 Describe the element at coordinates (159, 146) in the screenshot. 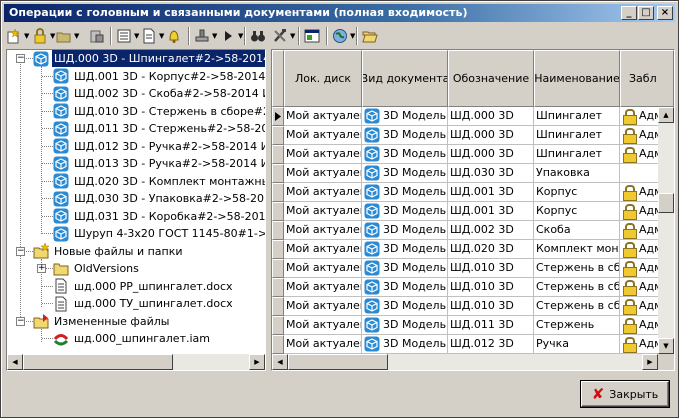

I see `tree-node: ШД.012 3D - Ручка#2->58-2014 ИИ` at that location.